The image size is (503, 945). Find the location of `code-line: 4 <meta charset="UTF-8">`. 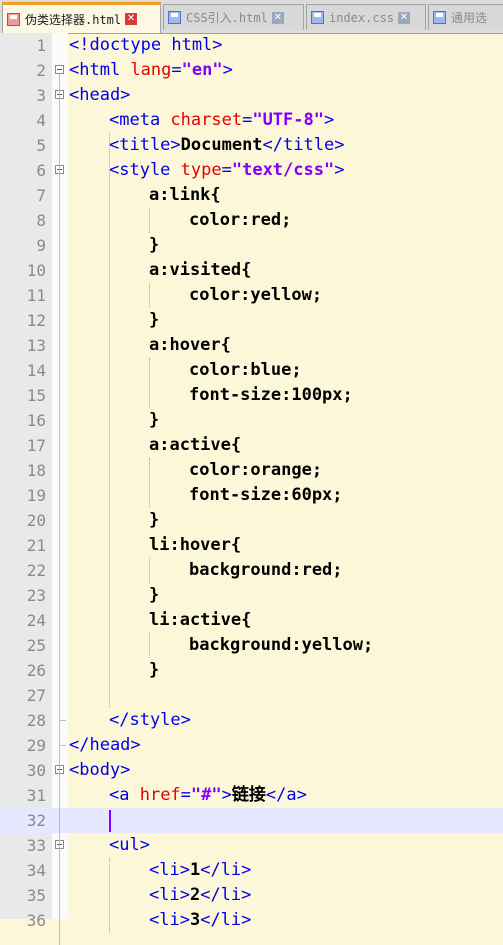

code-line: 4 <meta charset="UTF-8"> is located at coordinates (251, 120).